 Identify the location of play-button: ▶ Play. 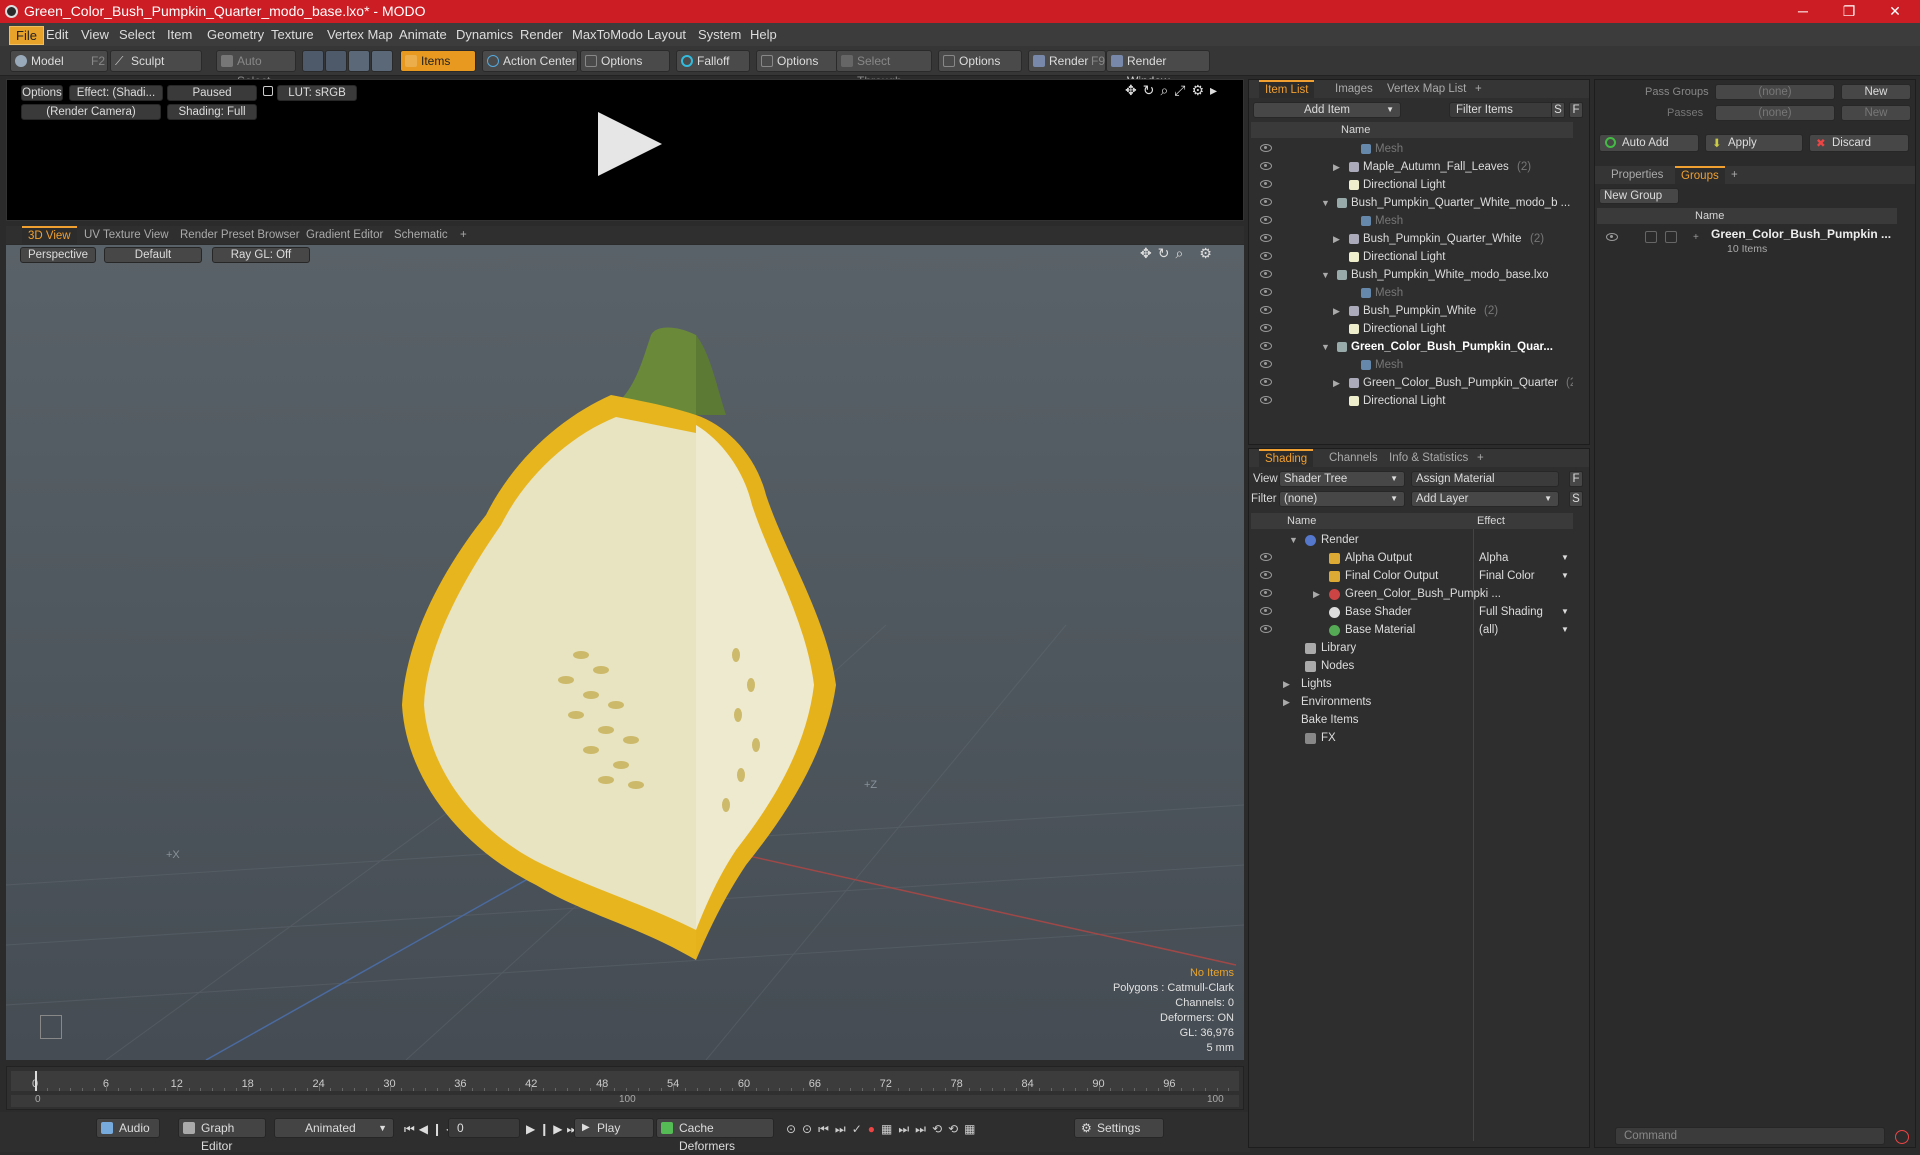
(614, 1128).